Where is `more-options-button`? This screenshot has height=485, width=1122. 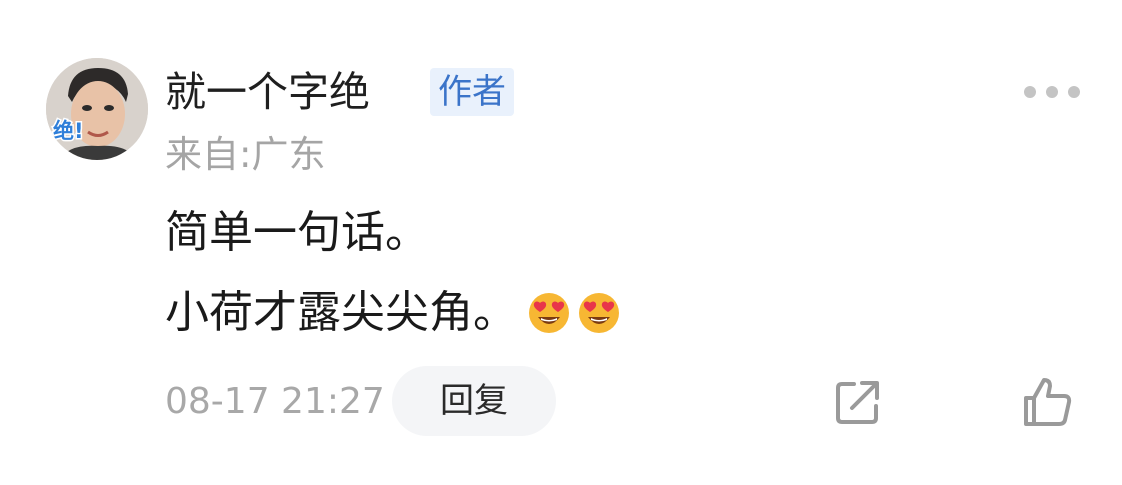 more-options-button is located at coordinates (1052, 92).